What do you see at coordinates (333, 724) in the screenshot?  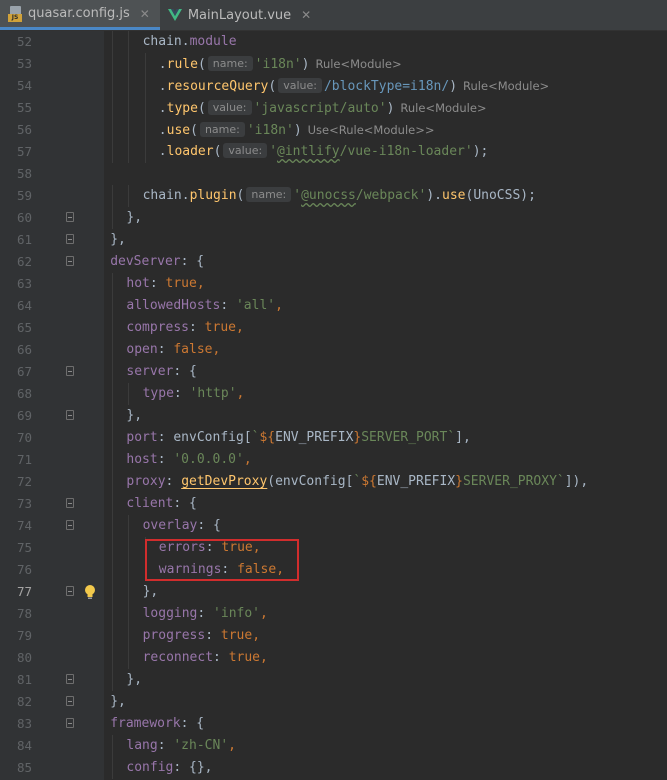 I see `code-line: 83 framework: {` at bounding box center [333, 724].